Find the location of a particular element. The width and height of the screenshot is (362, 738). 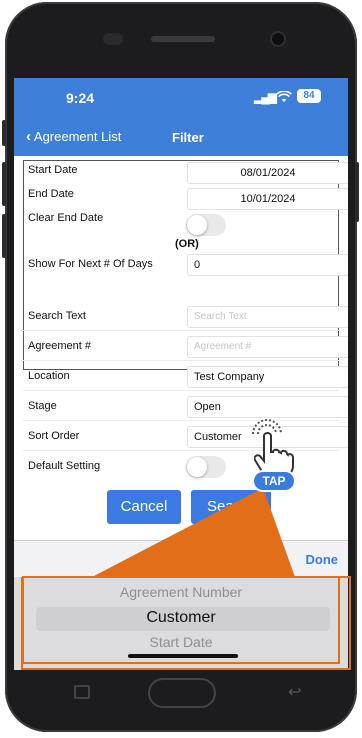

or-label: (OR) is located at coordinates (187, 244).